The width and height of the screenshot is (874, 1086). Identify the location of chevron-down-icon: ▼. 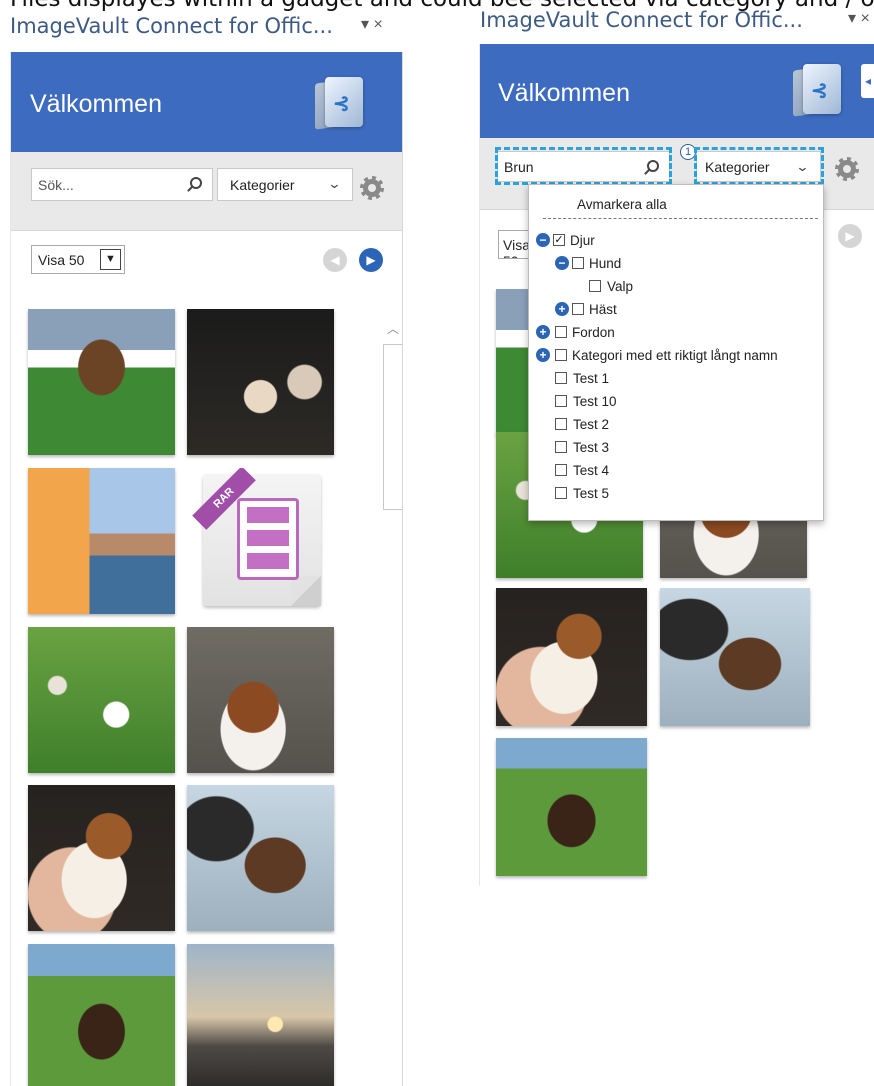
(110, 259).